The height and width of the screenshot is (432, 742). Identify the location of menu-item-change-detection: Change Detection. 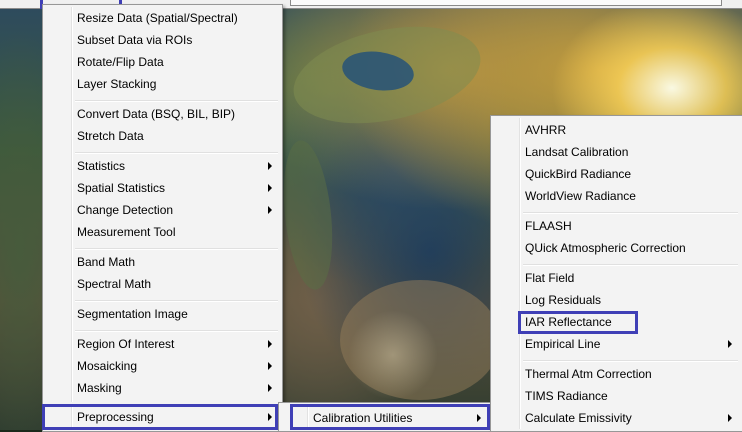
(162, 210).